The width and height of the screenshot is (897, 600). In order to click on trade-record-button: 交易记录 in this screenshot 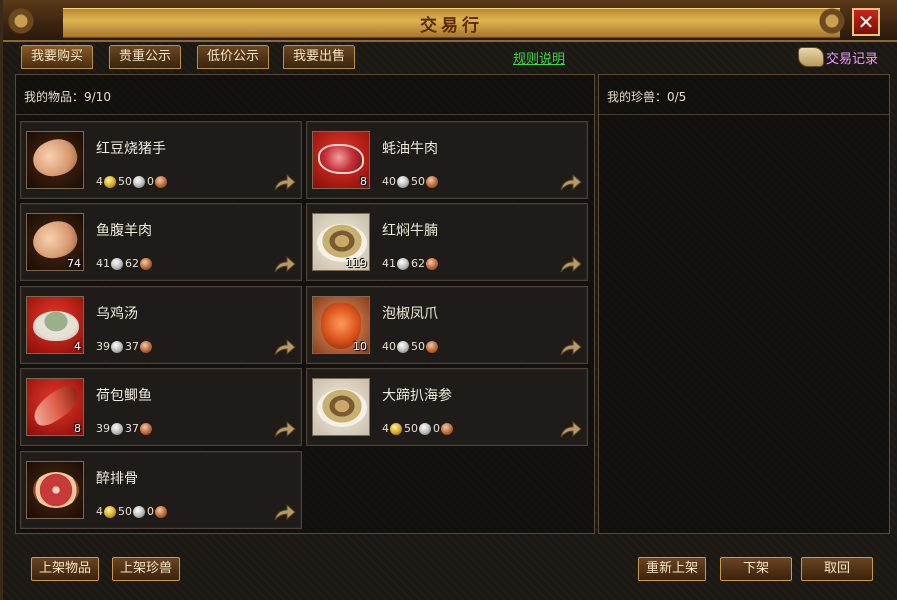, I will do `click(838, 57)`.